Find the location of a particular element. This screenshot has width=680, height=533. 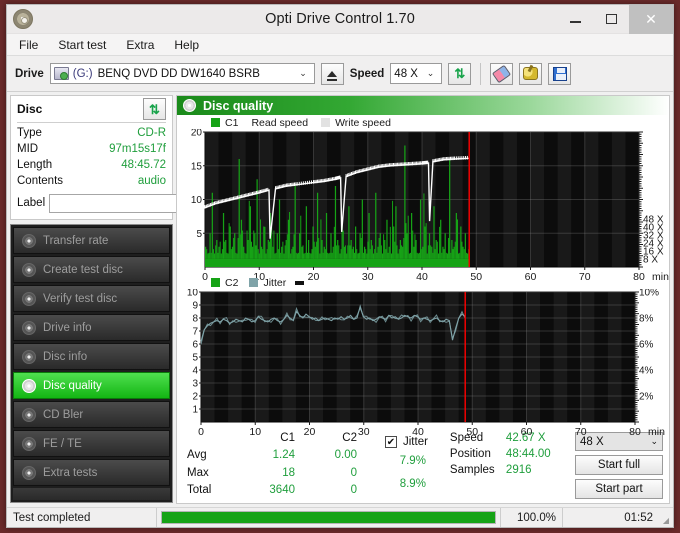

drive-select: (G:) BENQ DVD DD DW1640 BSRB ⌄ is located at coordinates (182, 73).